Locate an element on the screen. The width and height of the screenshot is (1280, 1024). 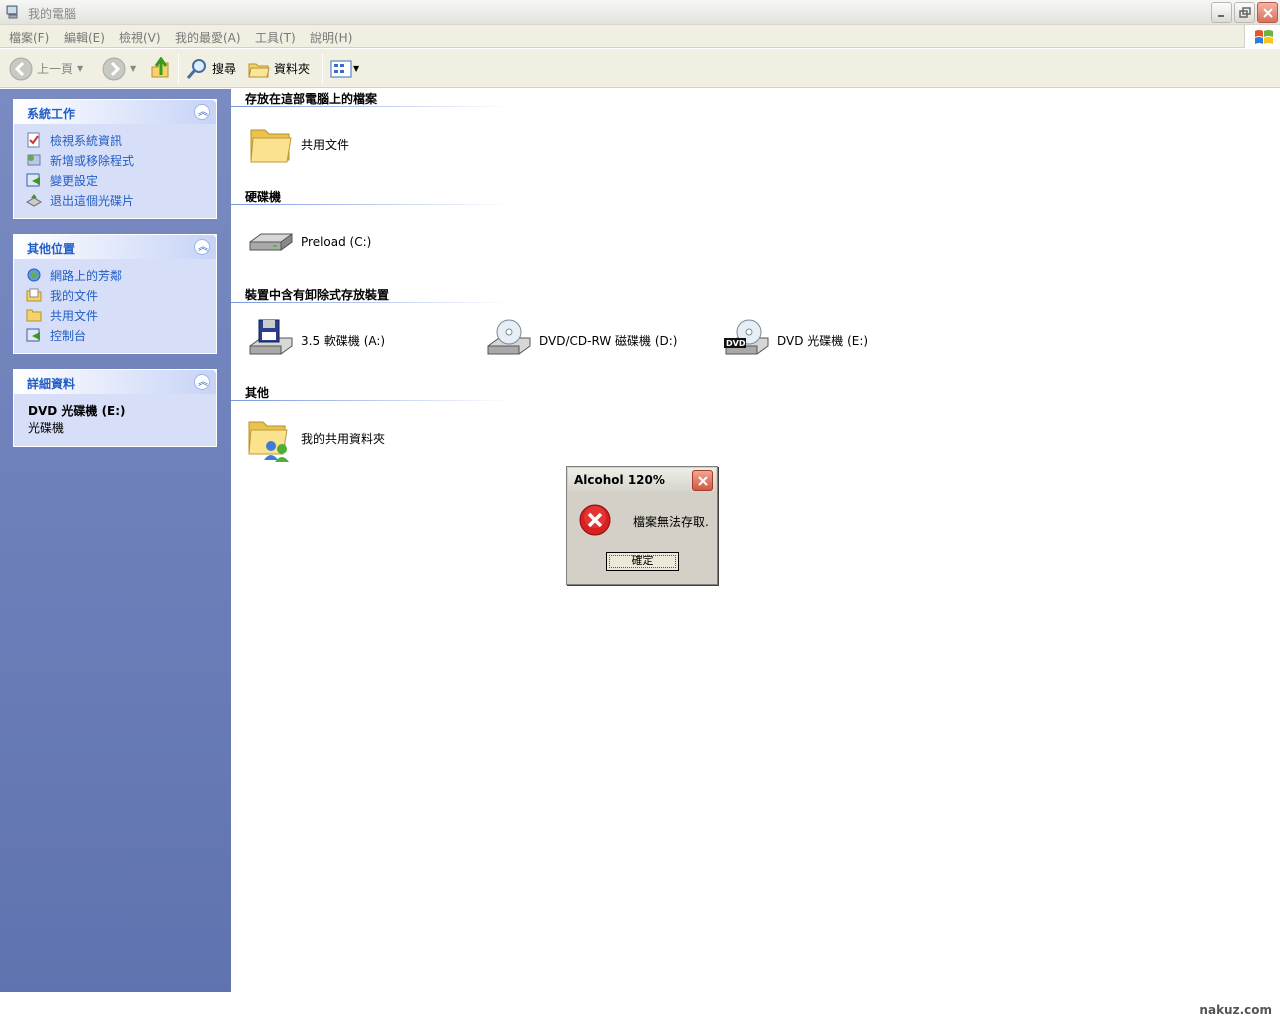
task-eject-disc: 退出這個光碟片 is located at coordinates (121, 200).